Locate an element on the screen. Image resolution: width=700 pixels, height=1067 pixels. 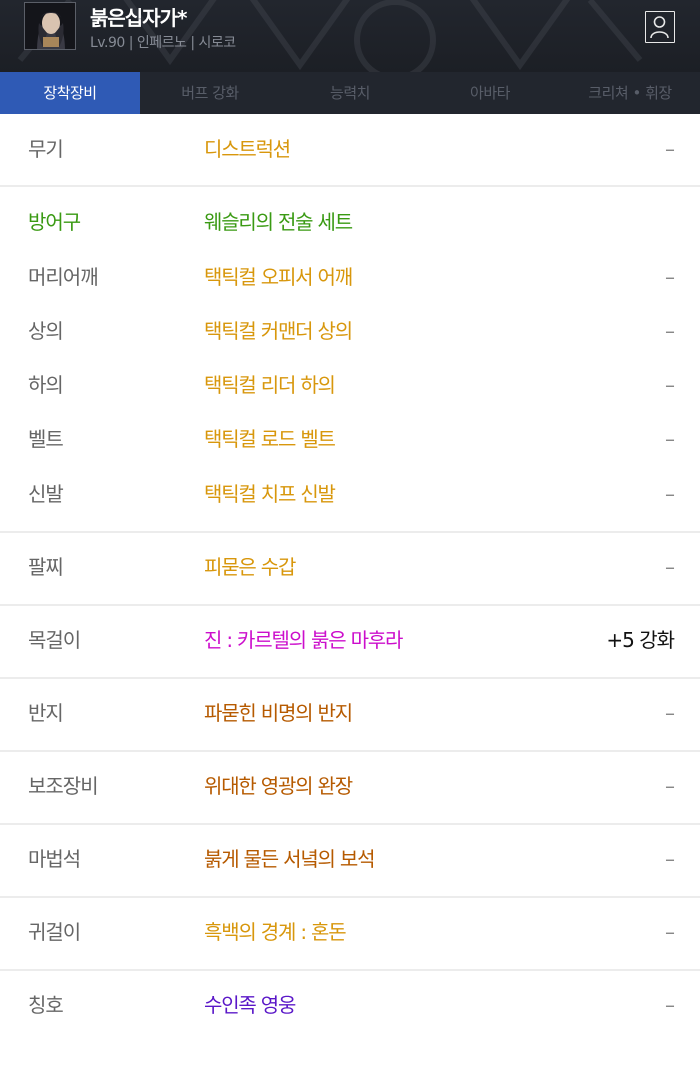
item-name: 택틱컬 오피서 어깨 is located at coordinates (278, 277).